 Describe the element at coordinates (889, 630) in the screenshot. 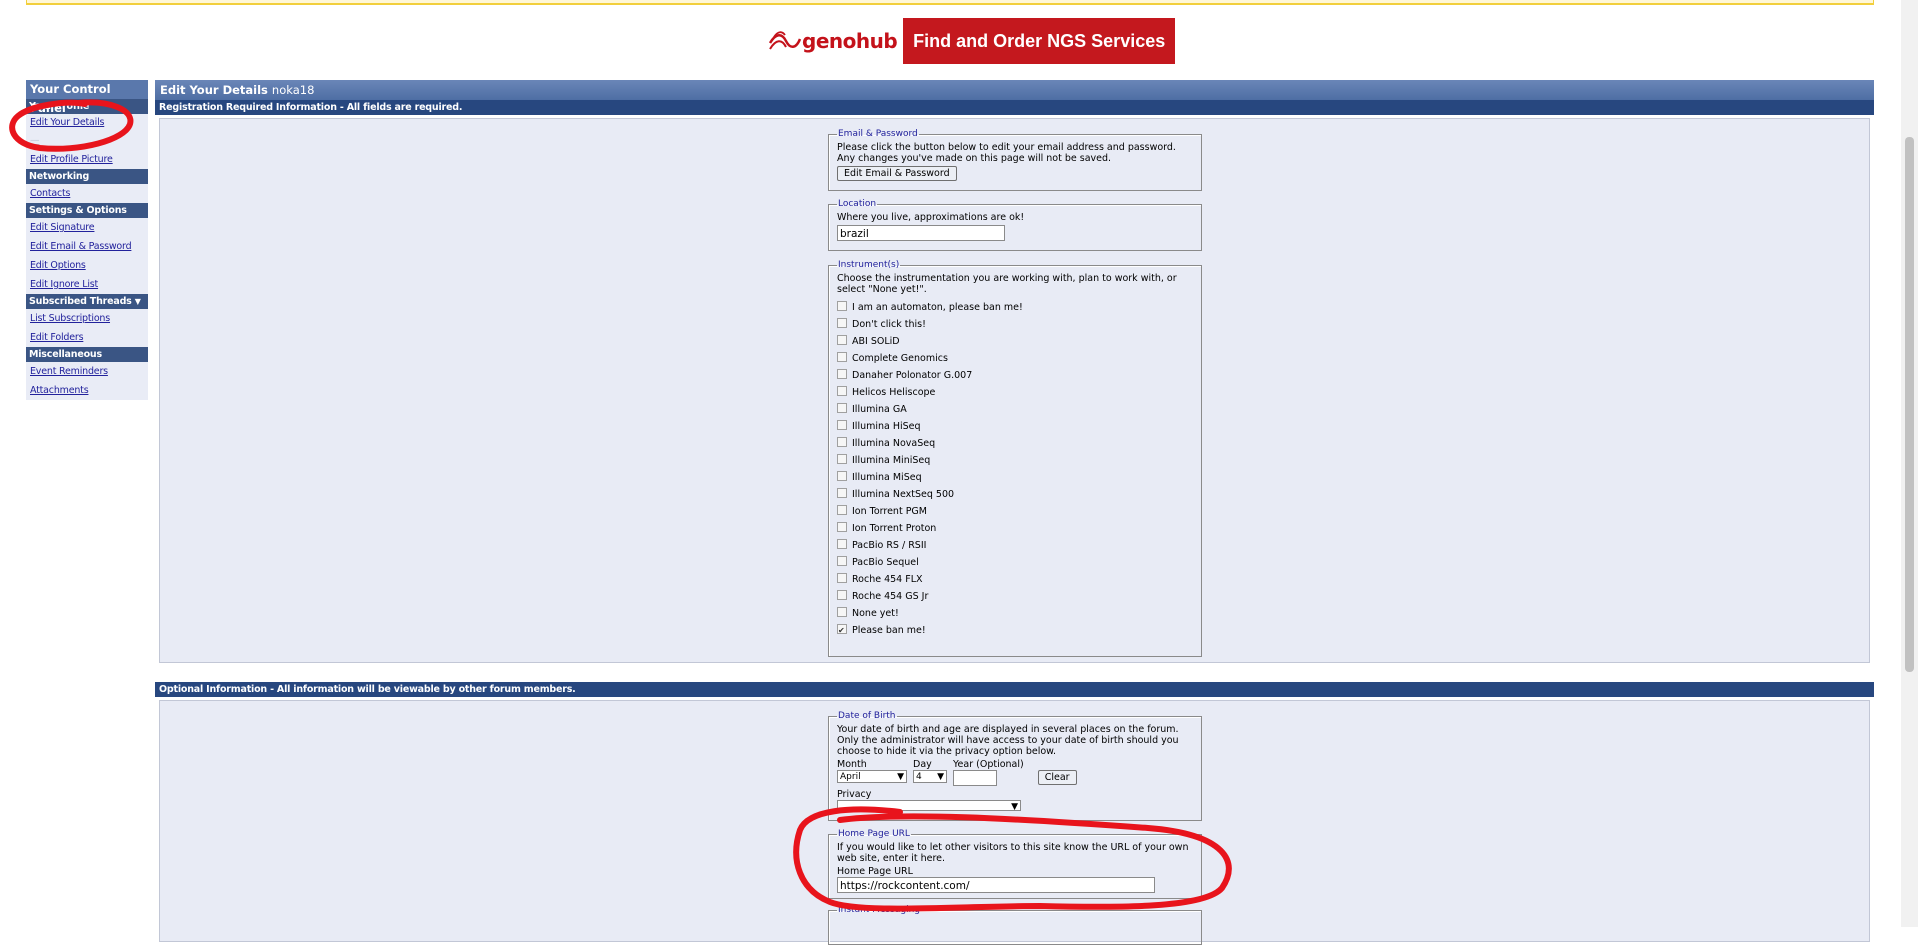

I see `instrument-label: Please ban me!` at that location.